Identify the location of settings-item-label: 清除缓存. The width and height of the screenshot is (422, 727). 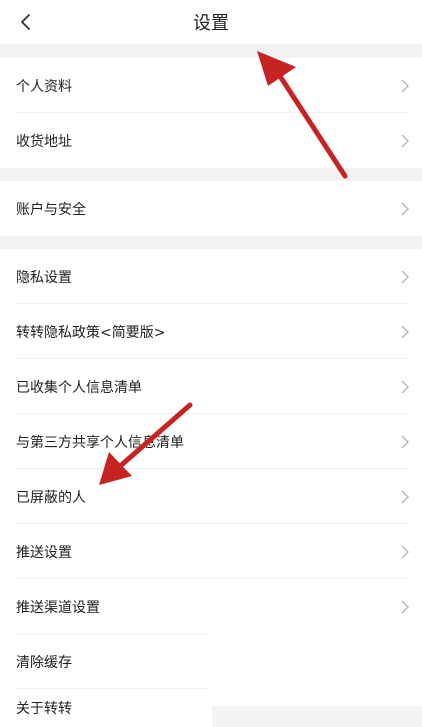
(44, 662).